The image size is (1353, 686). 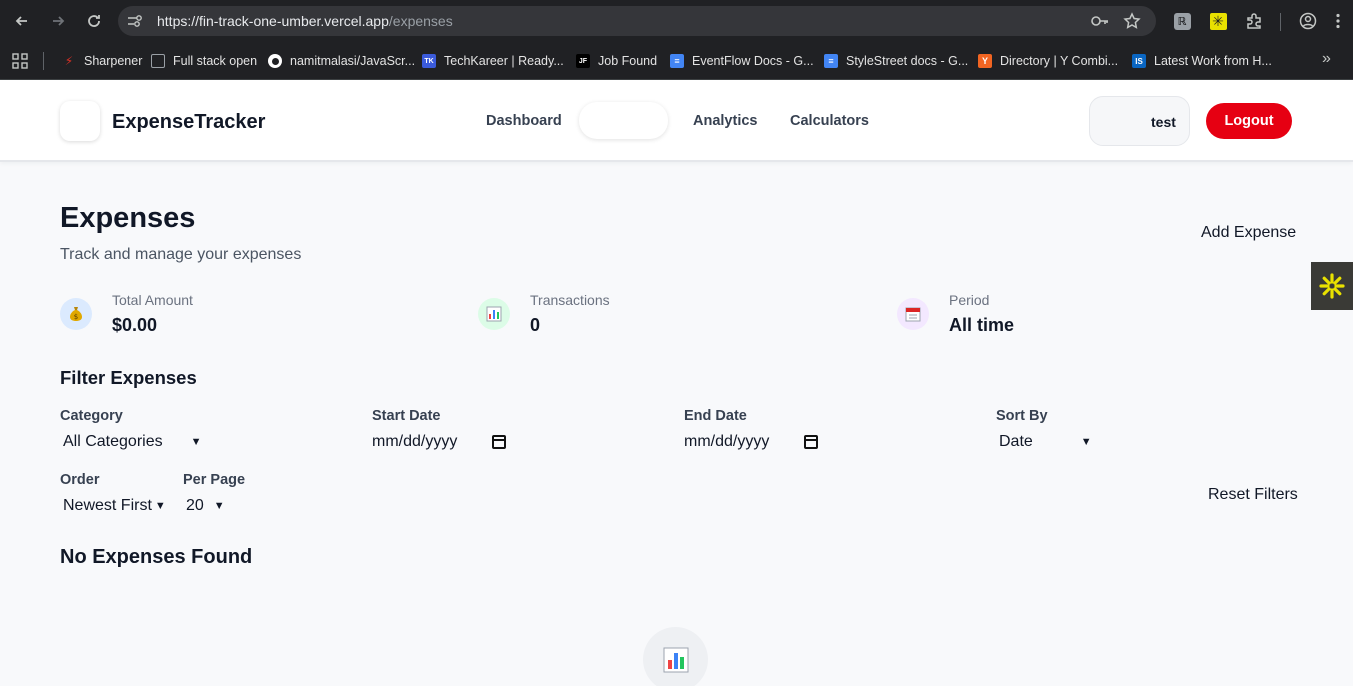 What do you see at coordinates (113, 61) in the screenshot?
I see `bookmark-label: Sharpener` at bounding box center [113, 61].